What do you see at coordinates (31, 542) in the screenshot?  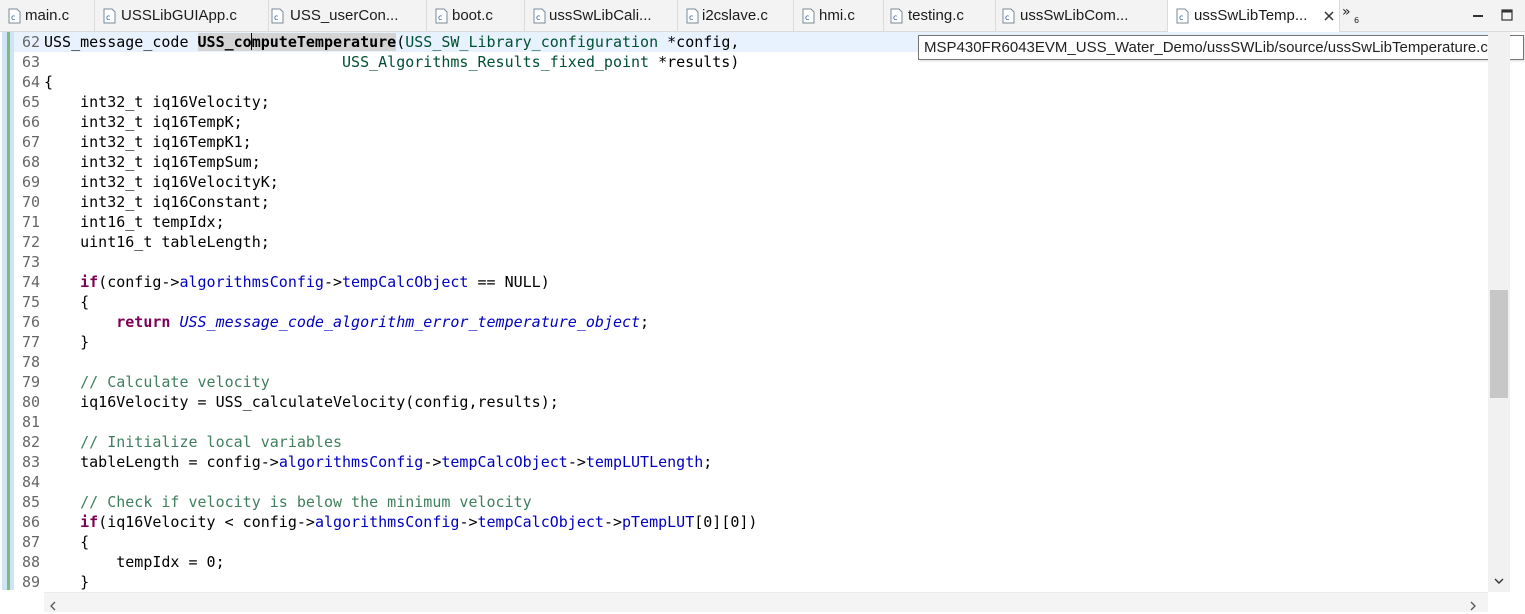 I see `line-number: 87` at bounding box center [31, 542].